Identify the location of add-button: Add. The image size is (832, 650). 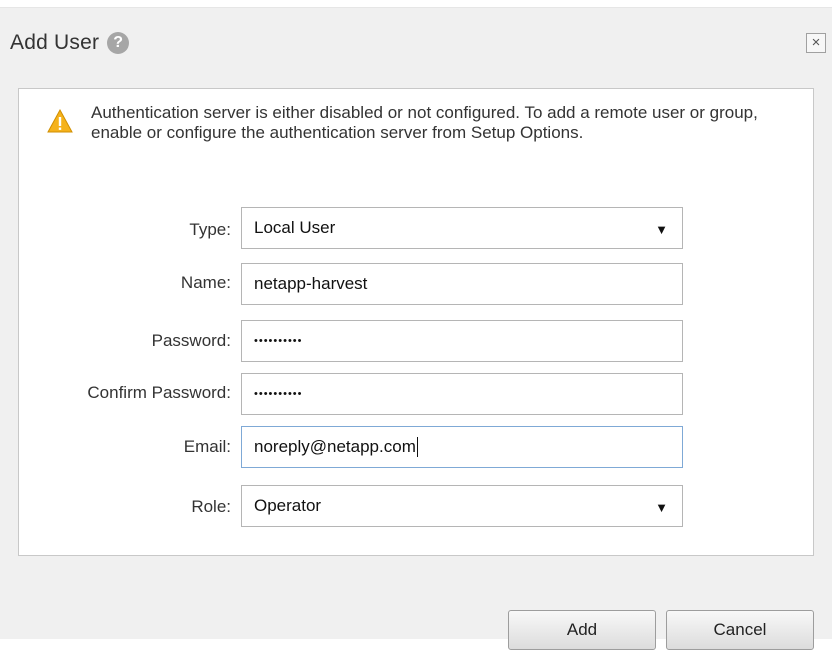
(582, 630).